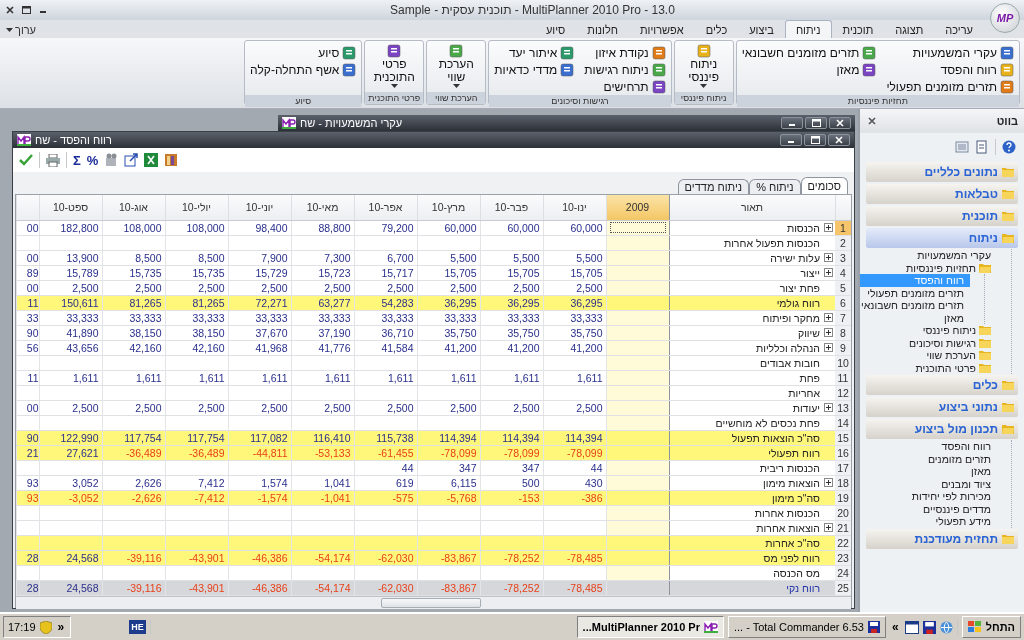 The height and width of the screenshot is (640, 1024). I want to click on caret-icon, so click(394, 86).